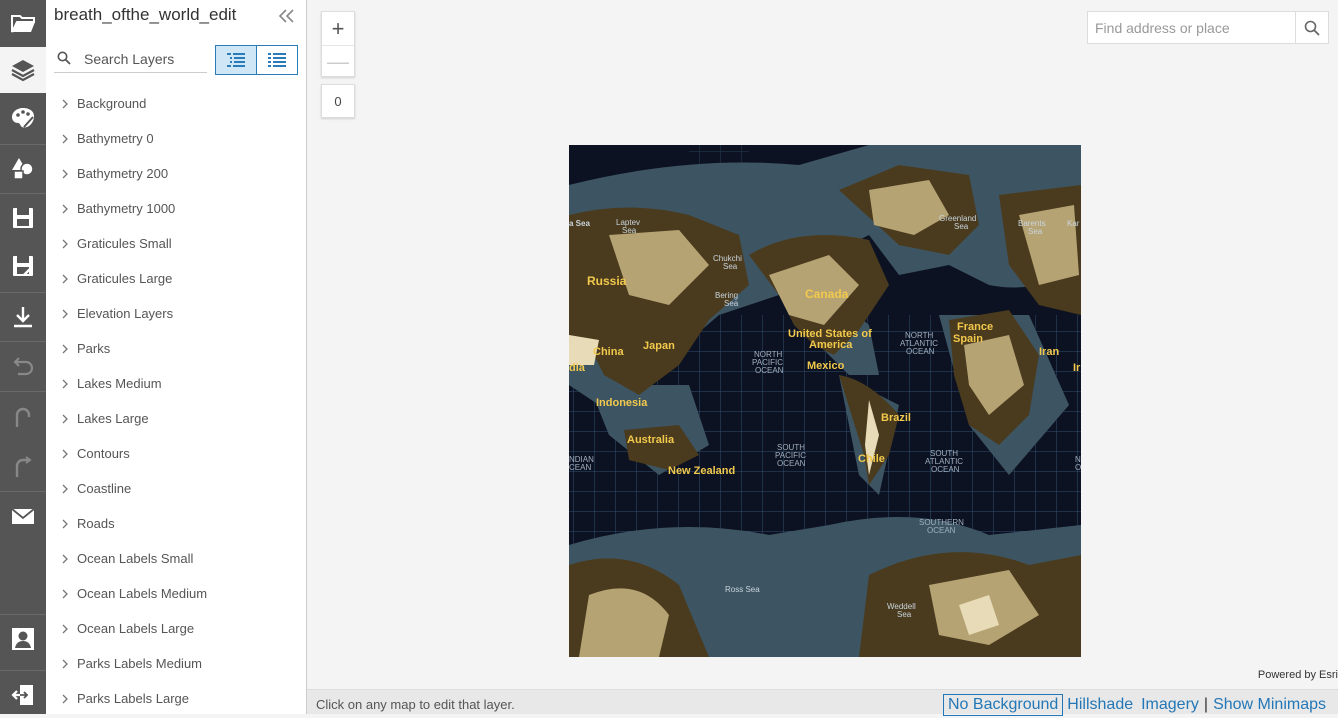  Describe the element at coordinates (104, 488) in the screenshot. I see `layer-label: Coastline` at that location.